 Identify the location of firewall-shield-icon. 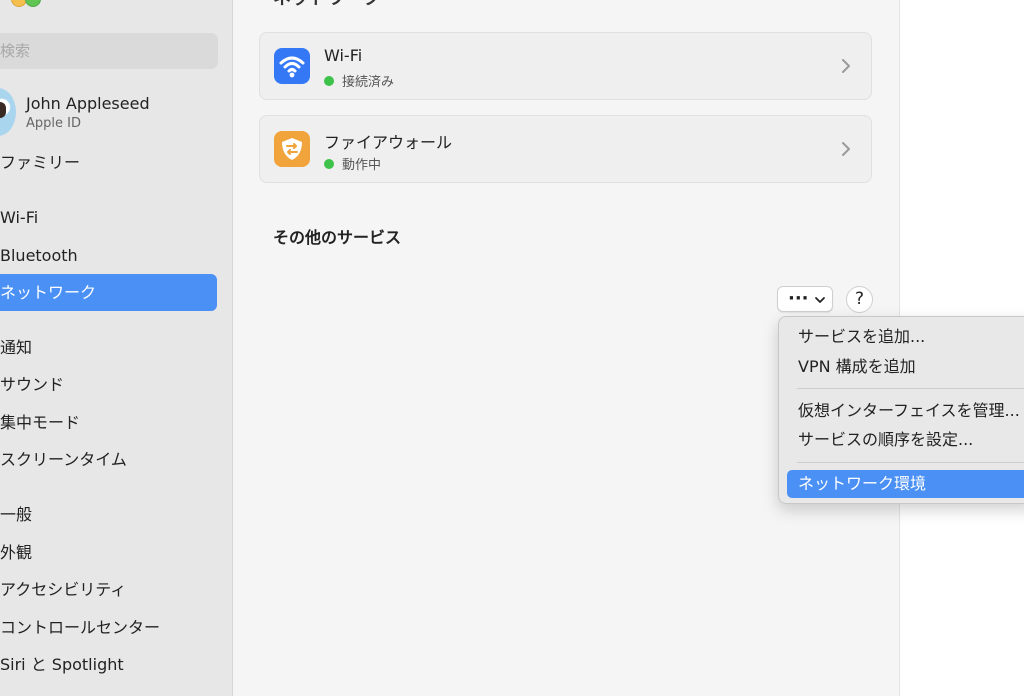
(292, 149).